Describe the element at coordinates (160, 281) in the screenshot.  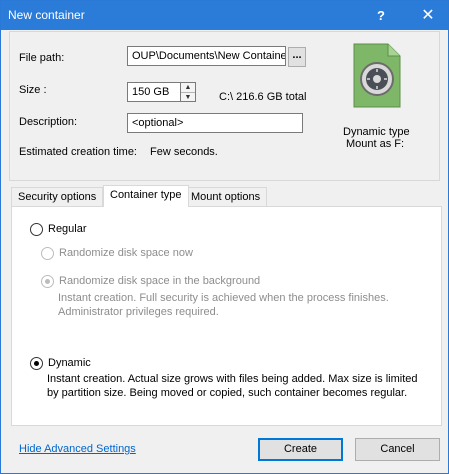
I see `randomize-background-label: Randomize disk space in the background` at that location.